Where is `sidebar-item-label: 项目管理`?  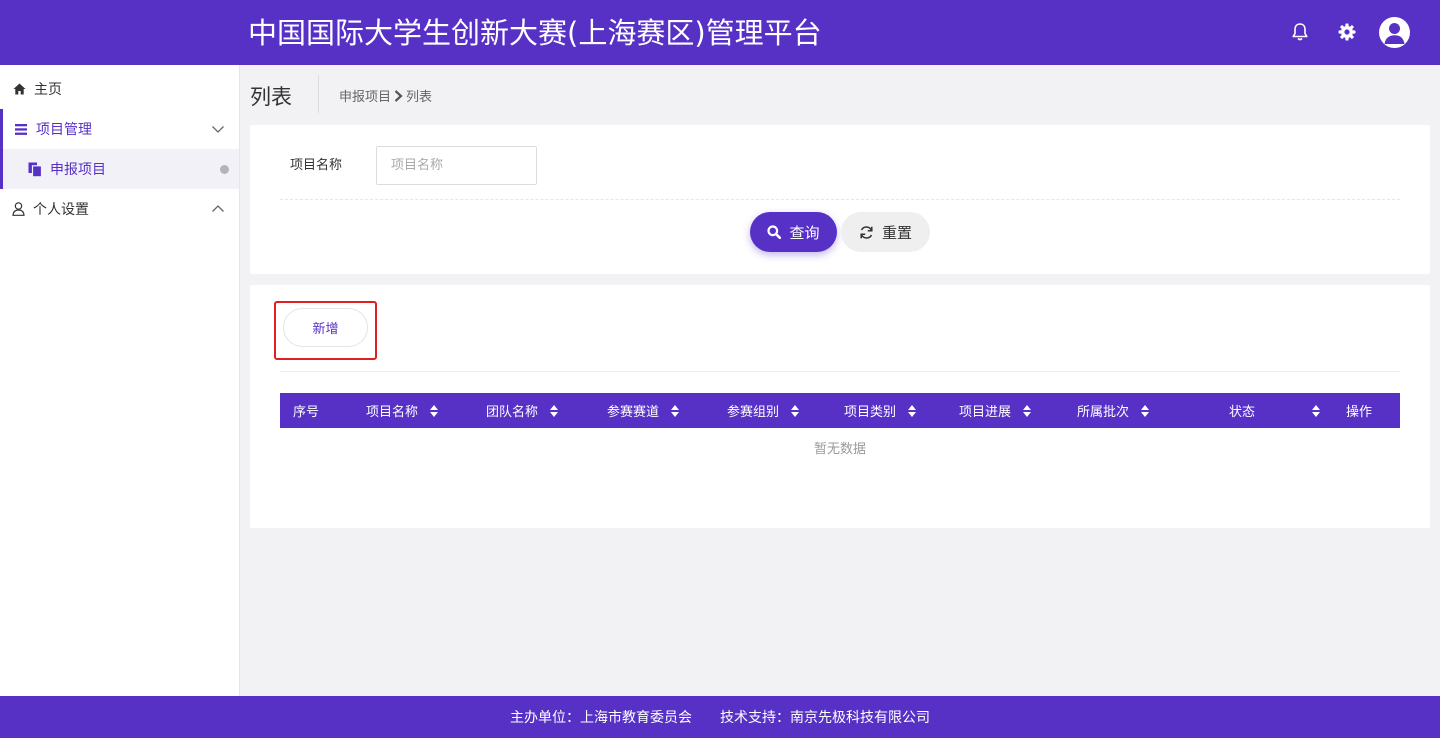
sidebar-item-label: 项目管理 is located at coordinates (64, 130).